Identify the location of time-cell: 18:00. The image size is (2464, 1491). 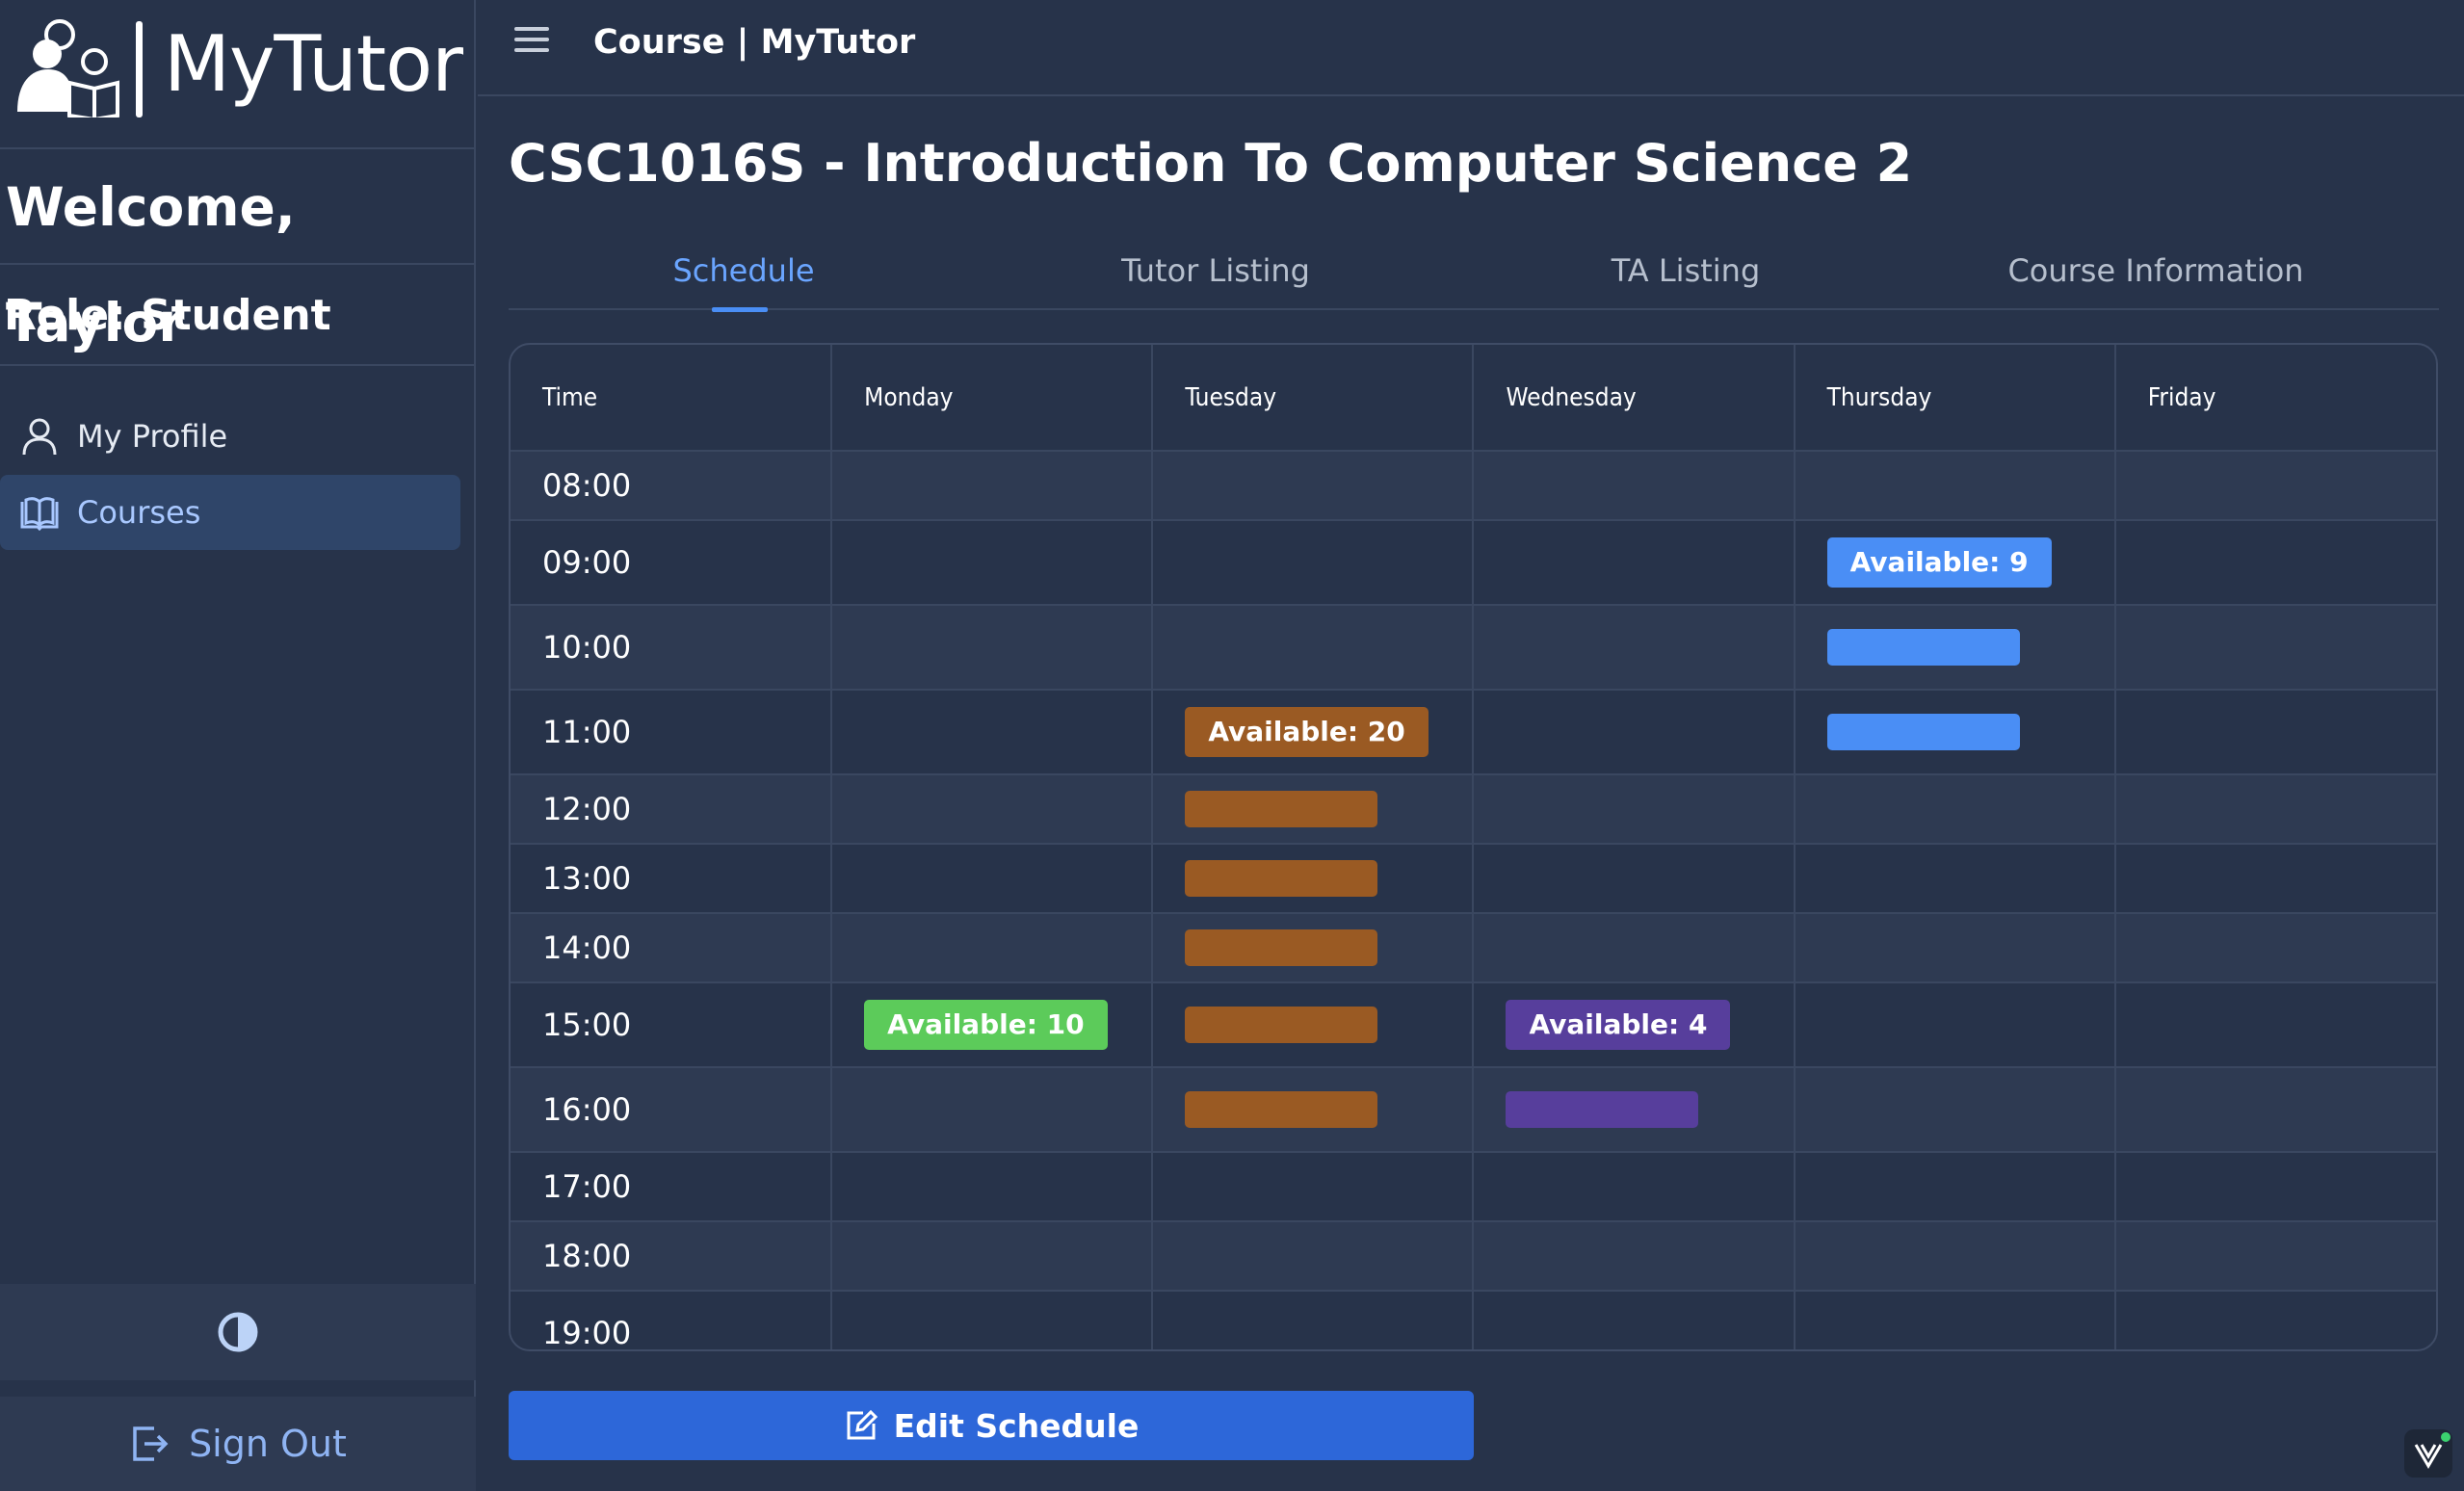
(672, 1256).